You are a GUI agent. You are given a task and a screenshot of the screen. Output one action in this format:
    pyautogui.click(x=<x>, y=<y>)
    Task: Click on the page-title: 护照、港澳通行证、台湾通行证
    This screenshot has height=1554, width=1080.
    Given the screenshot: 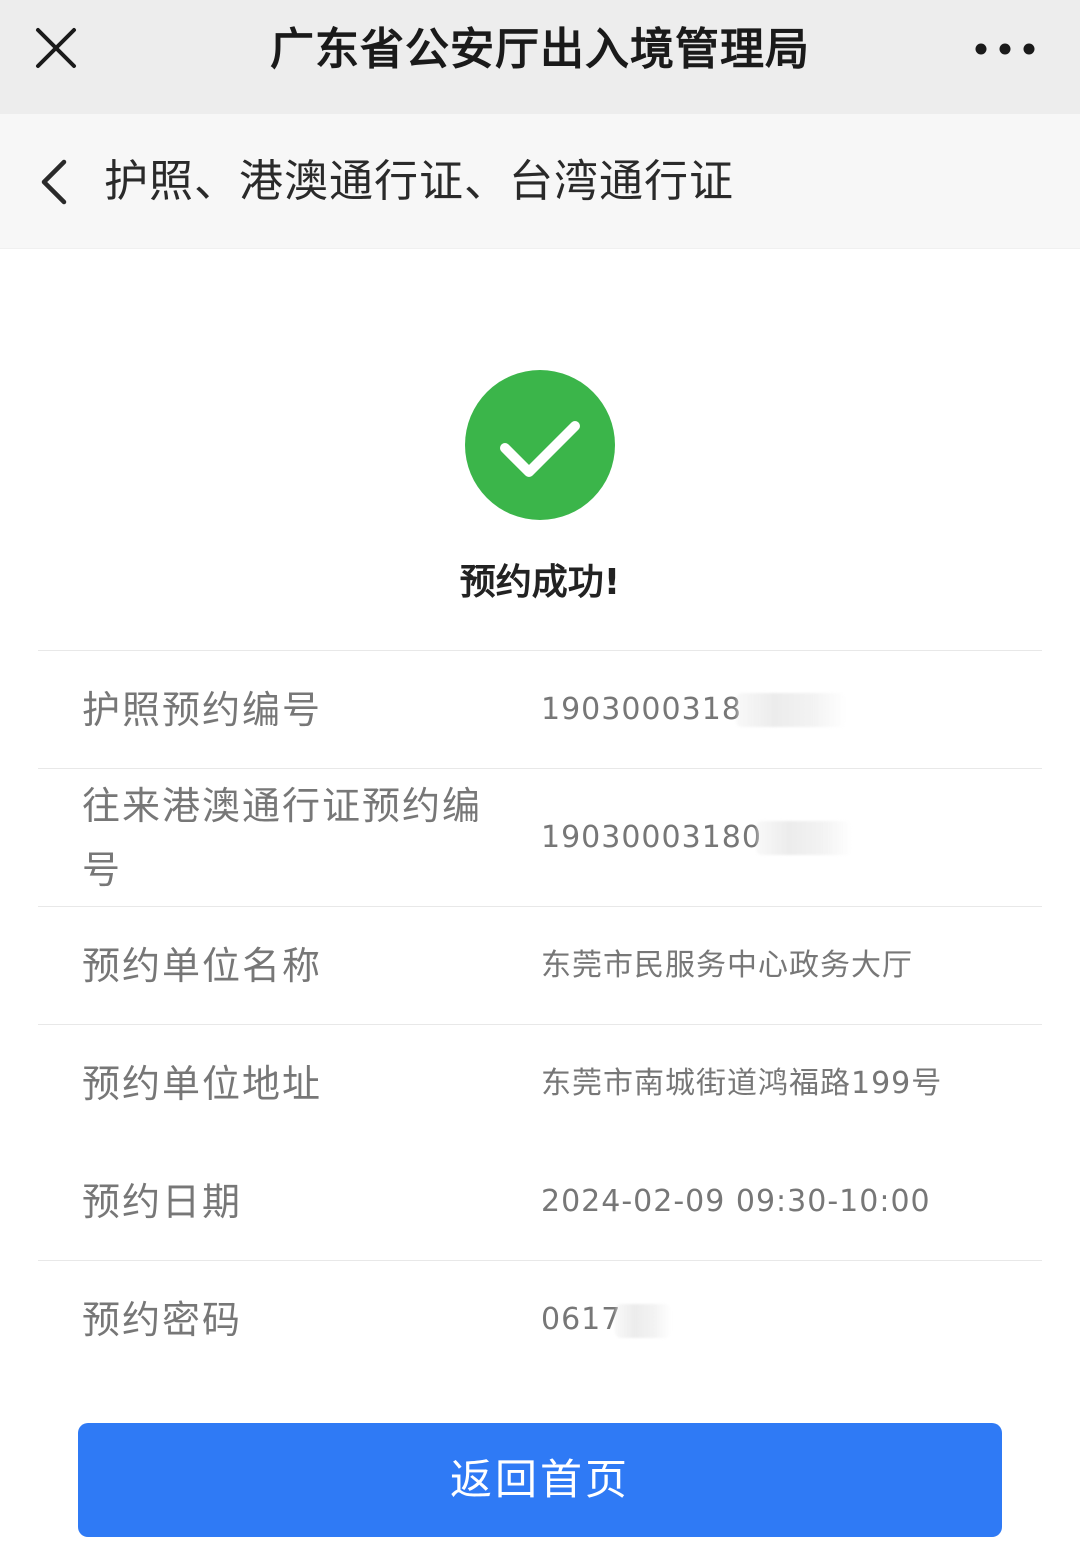 What is the action you would take?
    pyautogui.click(x=419, y=181)
    